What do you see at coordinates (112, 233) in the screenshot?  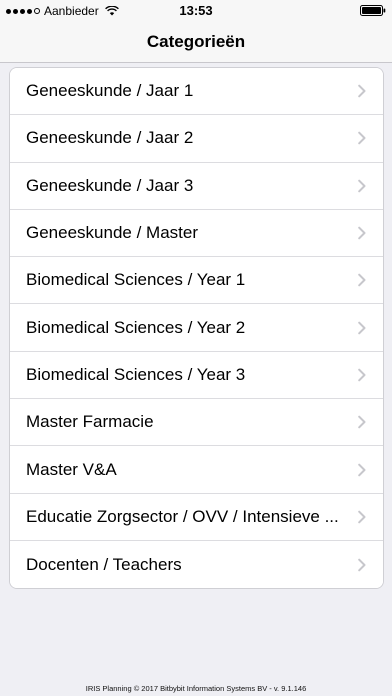 I see `category-label: Geneeskunde / Master` at bounding box center [112, 233].